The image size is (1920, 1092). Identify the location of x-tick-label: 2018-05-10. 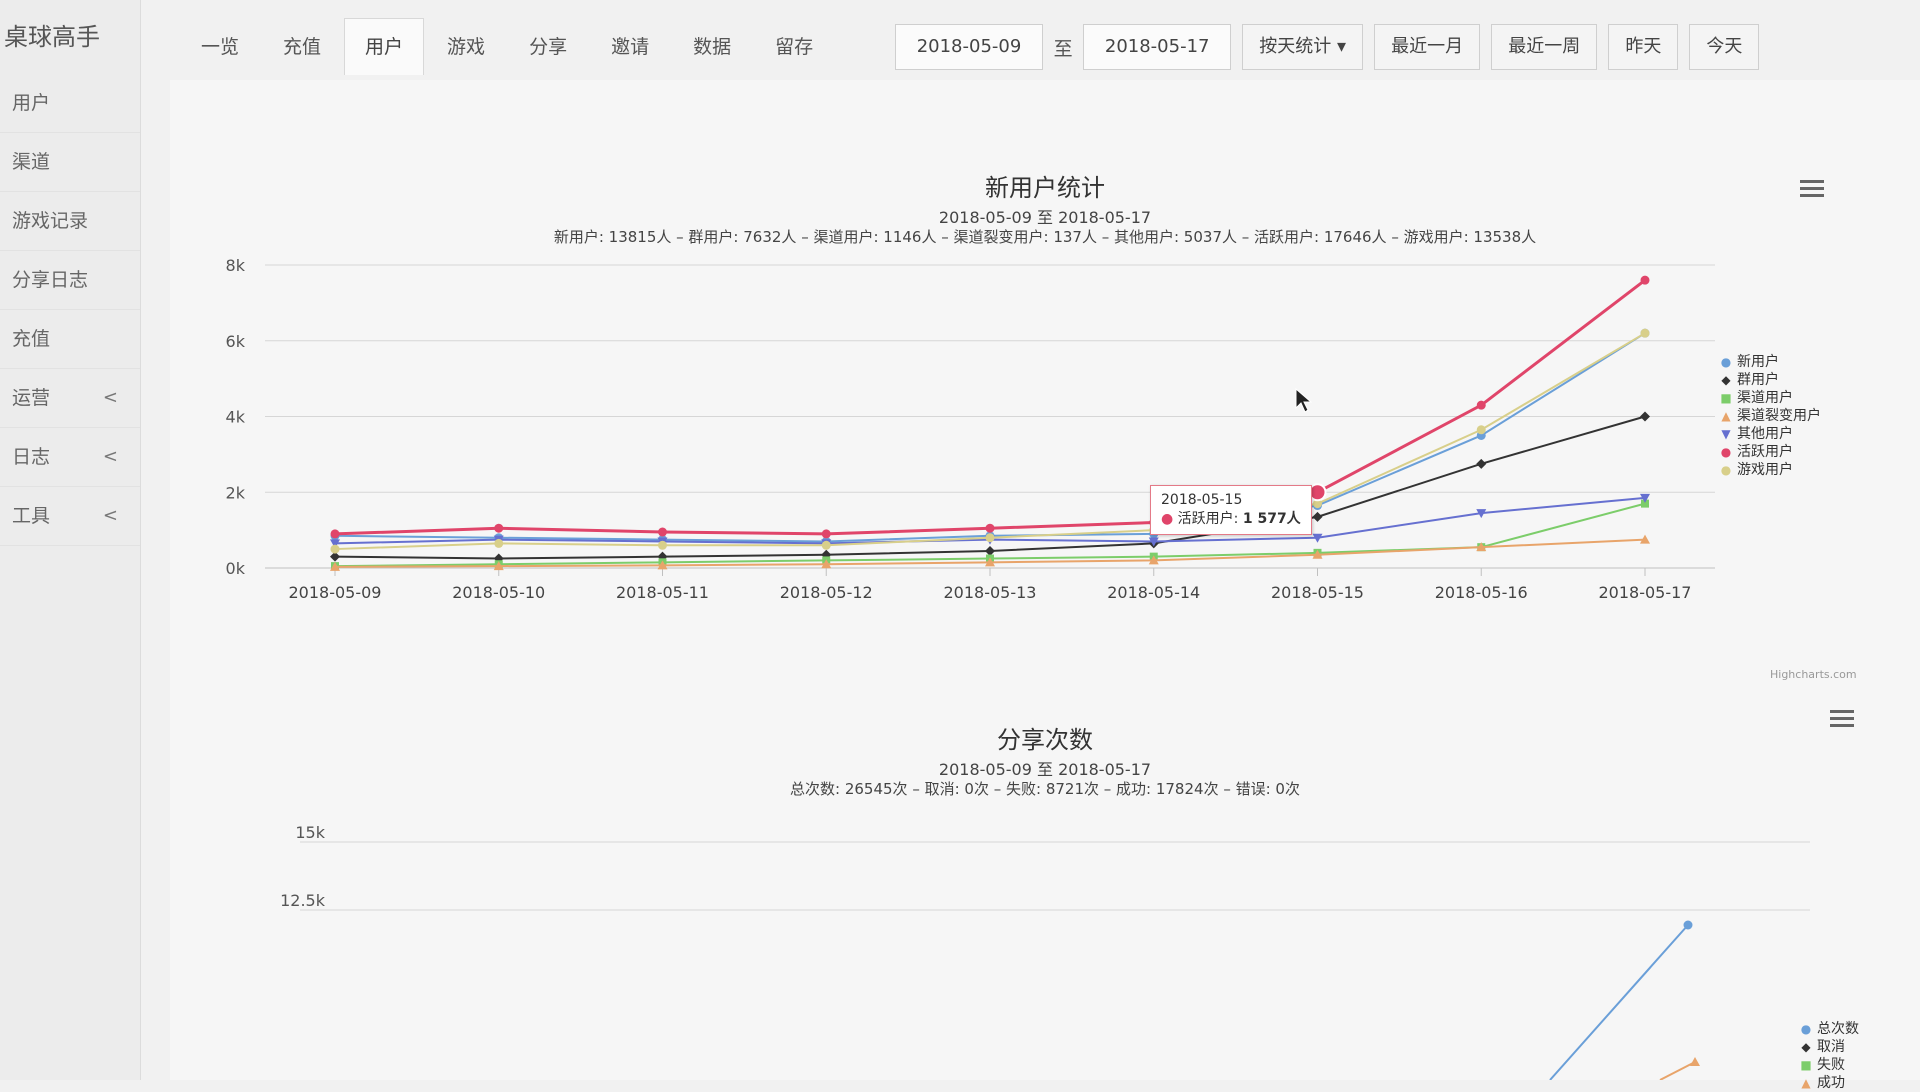
(498, 592).